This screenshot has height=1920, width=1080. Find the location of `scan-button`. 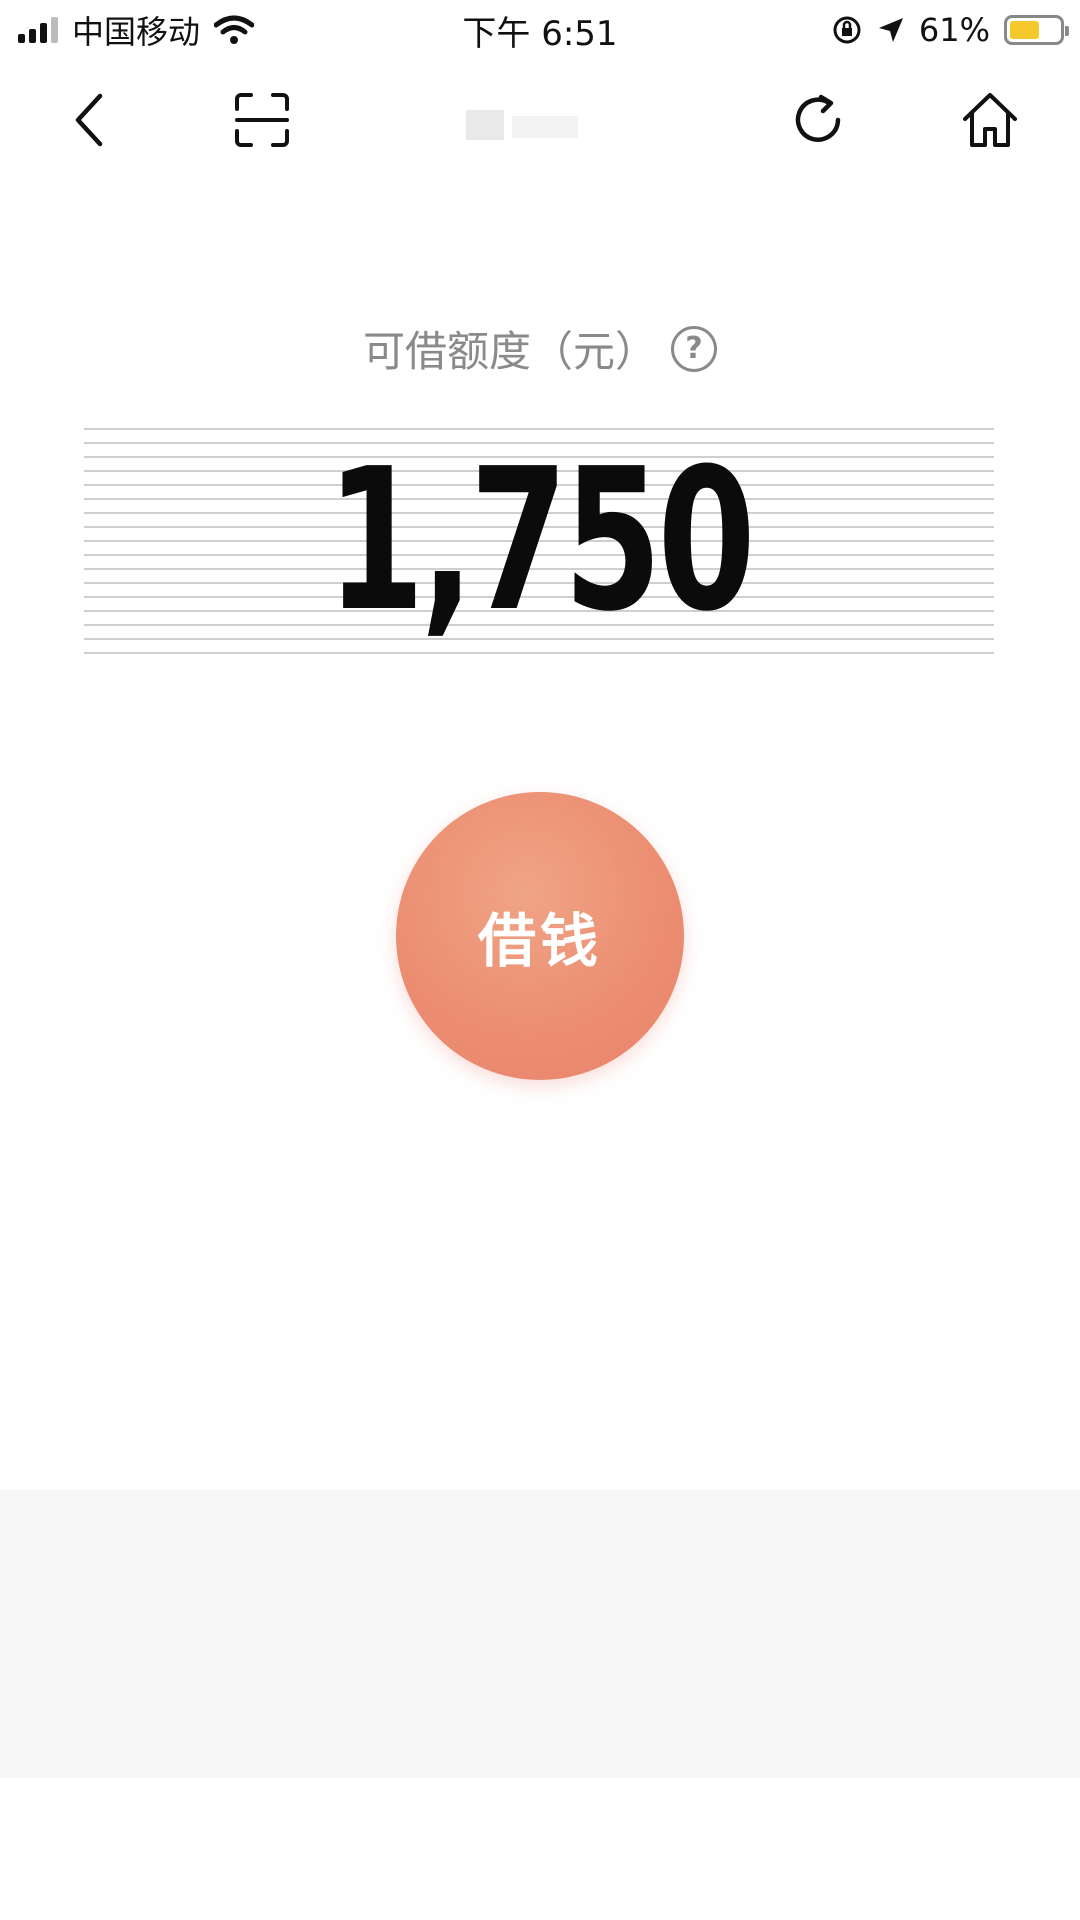

scan-button is located at coordinates (262, 120).